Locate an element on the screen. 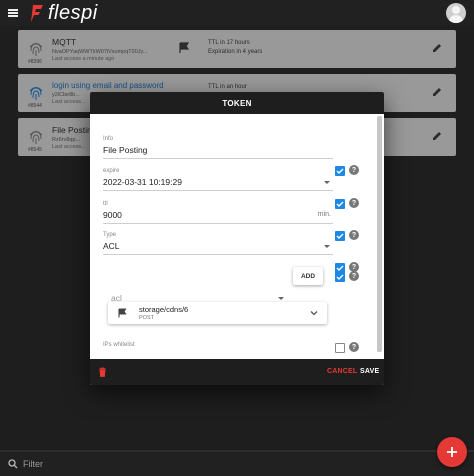  info-label: Info is located at coordinates (108, 139).